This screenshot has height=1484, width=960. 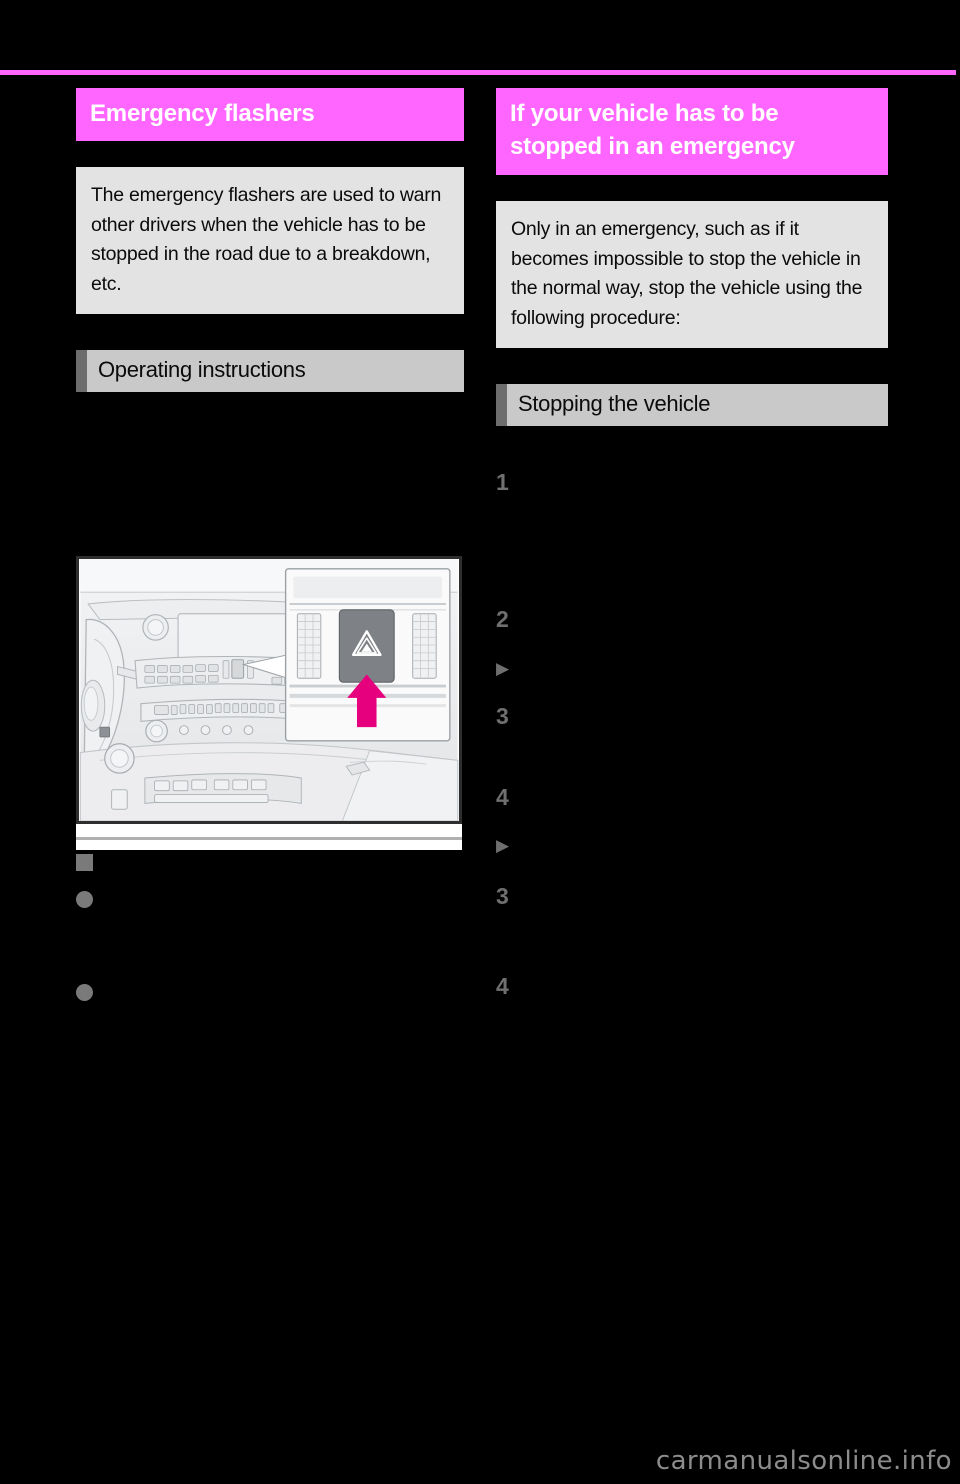 What do you see at coordinates (595, 797) in the screenshot?
I see `step-text: Turn the engine off.` at bounding box center [595, 797].